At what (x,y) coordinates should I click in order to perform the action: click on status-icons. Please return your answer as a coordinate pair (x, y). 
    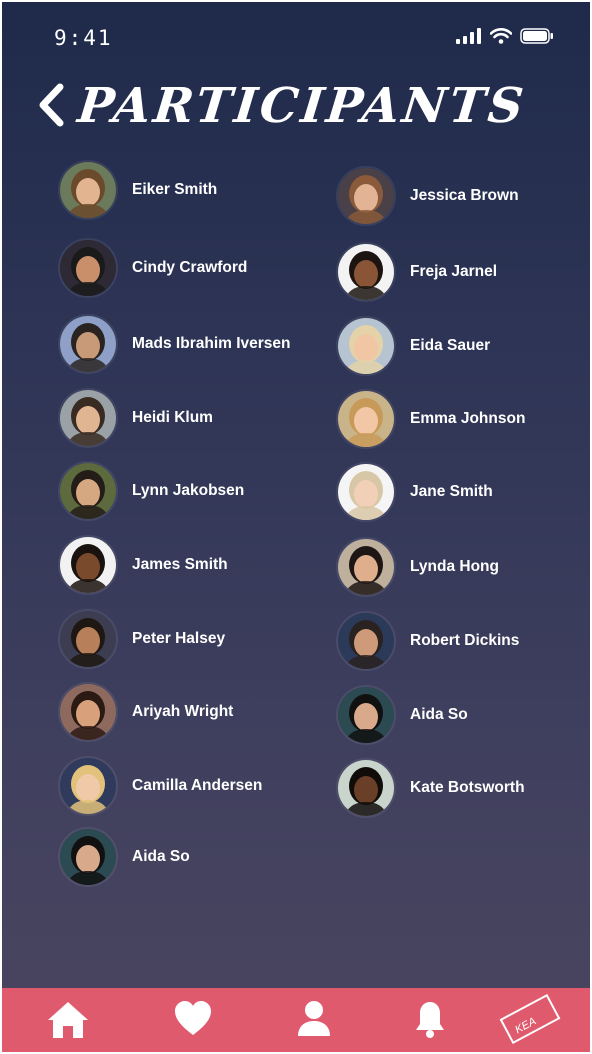
    Looking at the image, I should click on (505, 36).